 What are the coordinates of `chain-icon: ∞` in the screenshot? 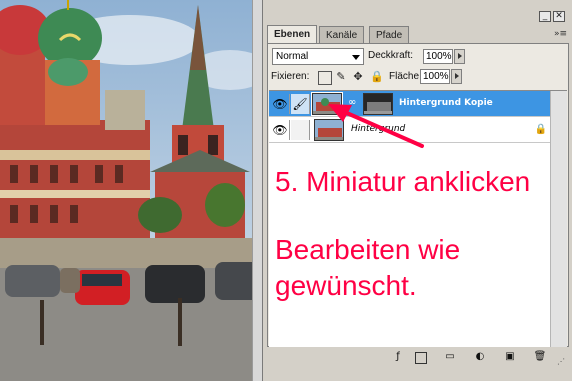 It's located at (352, 102).